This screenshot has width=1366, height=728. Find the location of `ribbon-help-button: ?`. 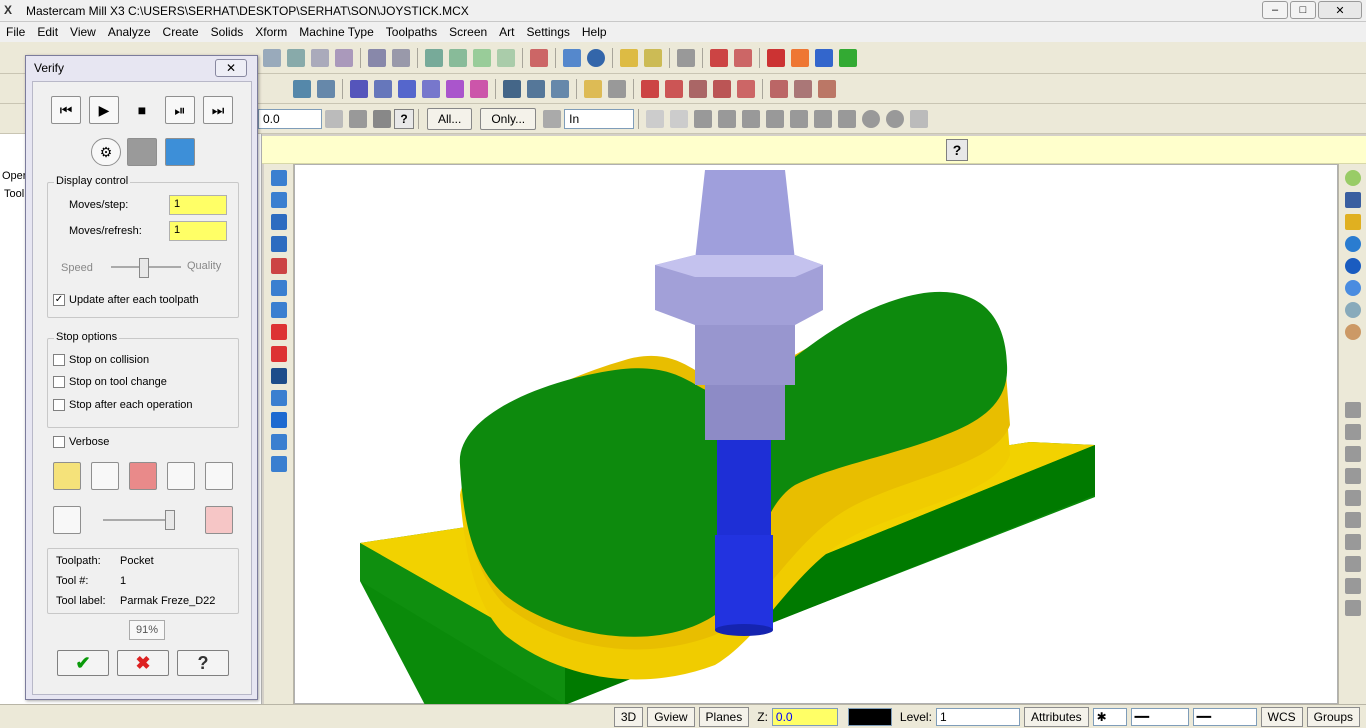

ribbon-help-button: ? is located at coordinates (404, 118).